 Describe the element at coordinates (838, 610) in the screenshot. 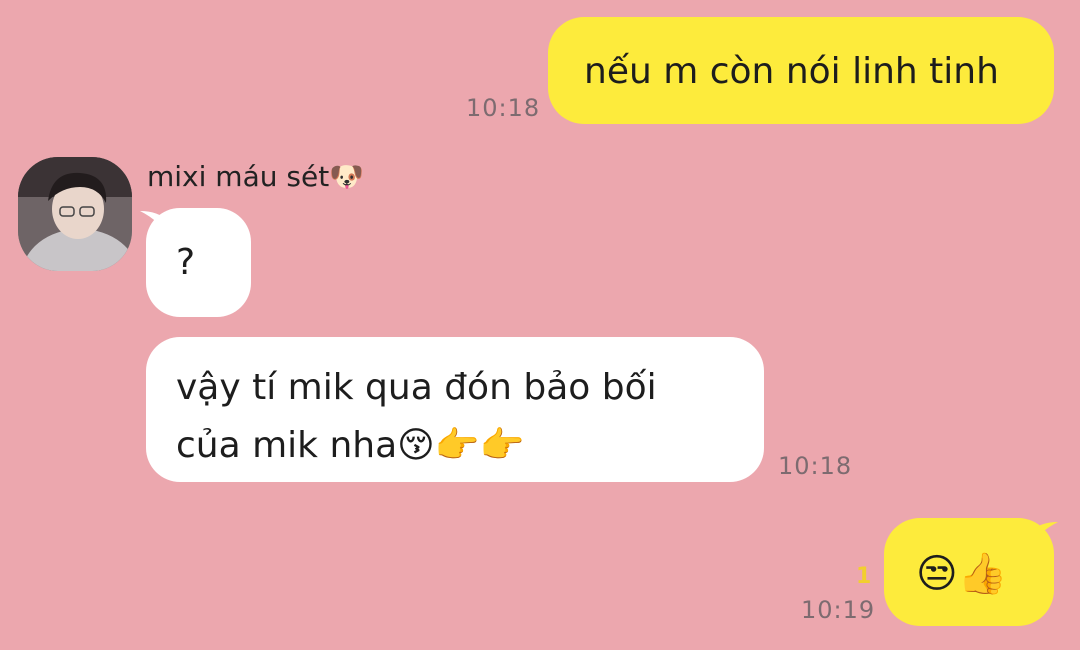

I see `message-timestamp: 10:19` at that location.